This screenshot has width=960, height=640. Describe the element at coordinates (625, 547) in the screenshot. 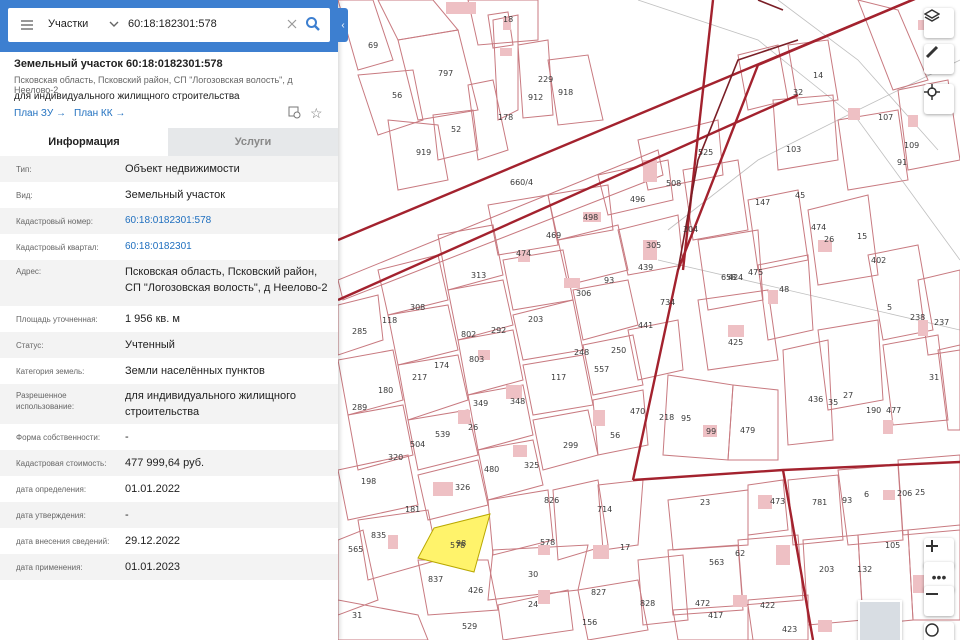

I see `parcel-label: 17` at that location.